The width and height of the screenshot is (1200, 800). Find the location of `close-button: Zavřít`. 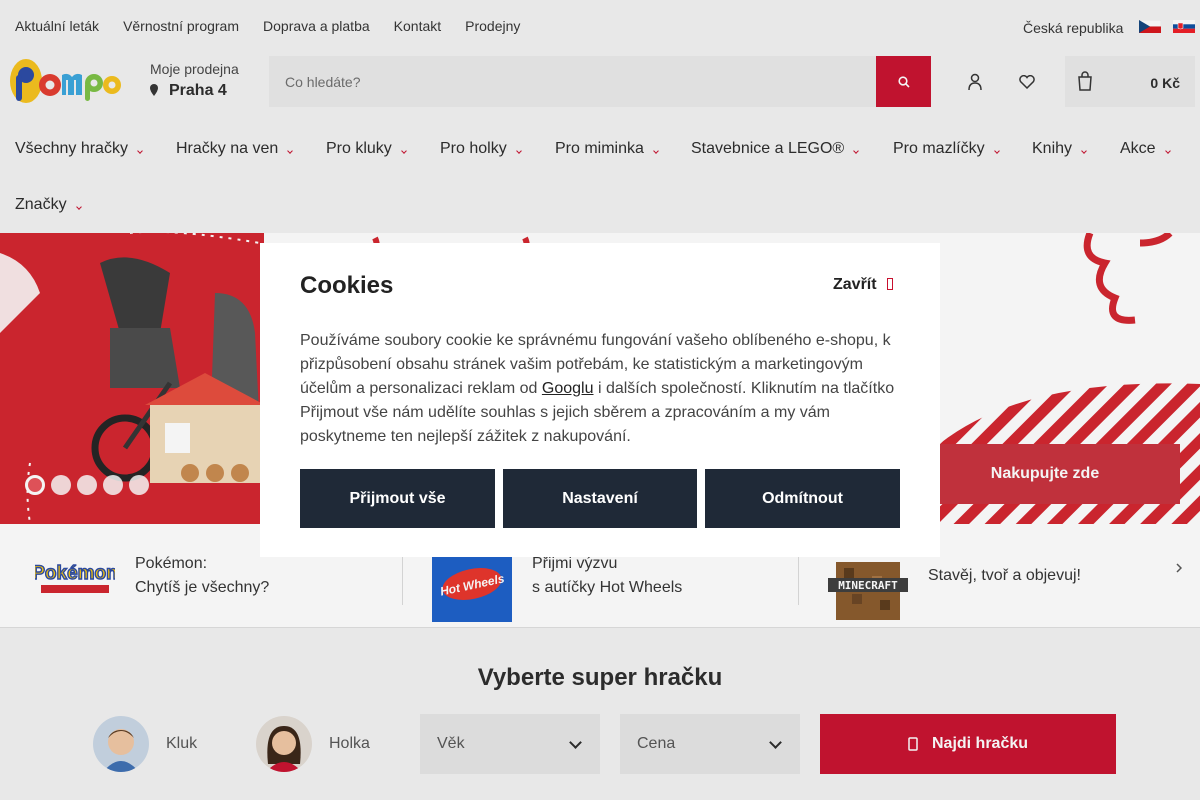

close-button: Zavřít is located at coordinates (863, 285).